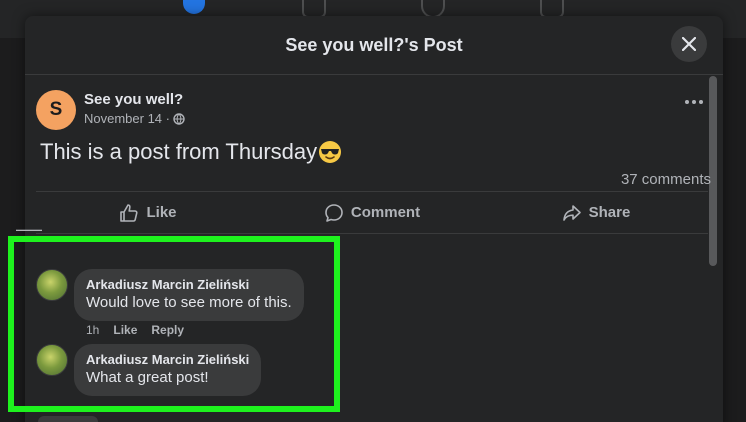 Image resolution: width=746 pixels, height=422 pixels. What do you see at coordinates (194, 7) in the screenshot?
I see `home-icon` at bounding box center [194, 7].